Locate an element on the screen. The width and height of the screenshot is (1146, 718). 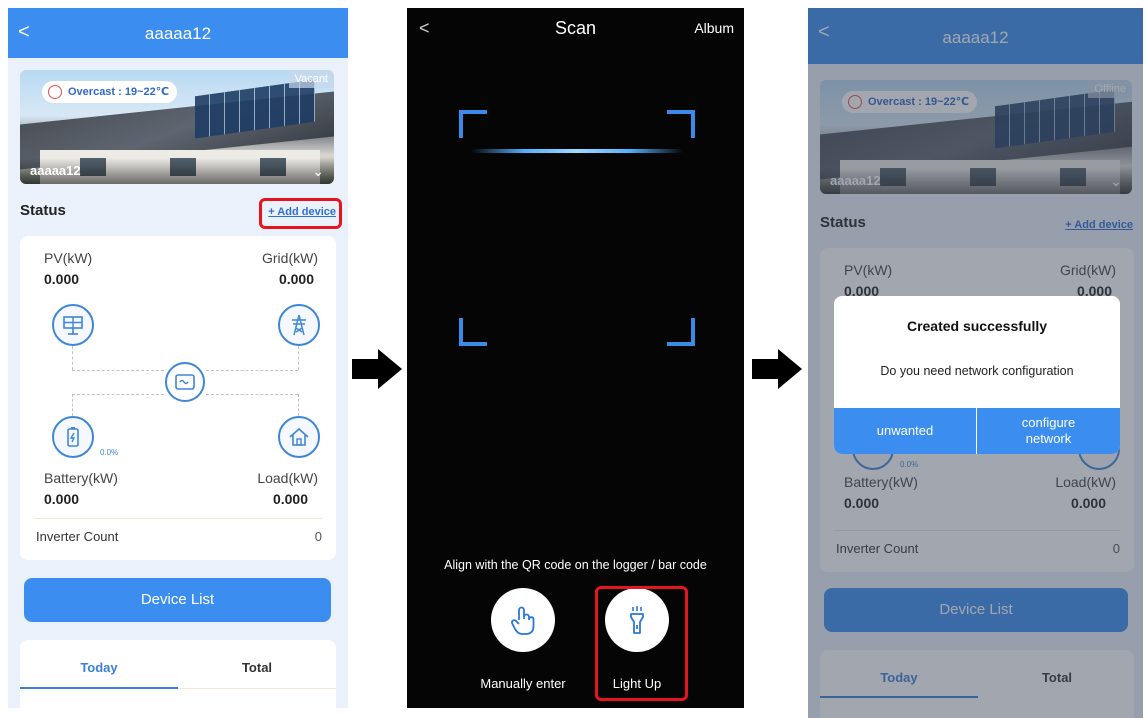
top-bar: < aaaaa12 is located at coordinates (178, 33).